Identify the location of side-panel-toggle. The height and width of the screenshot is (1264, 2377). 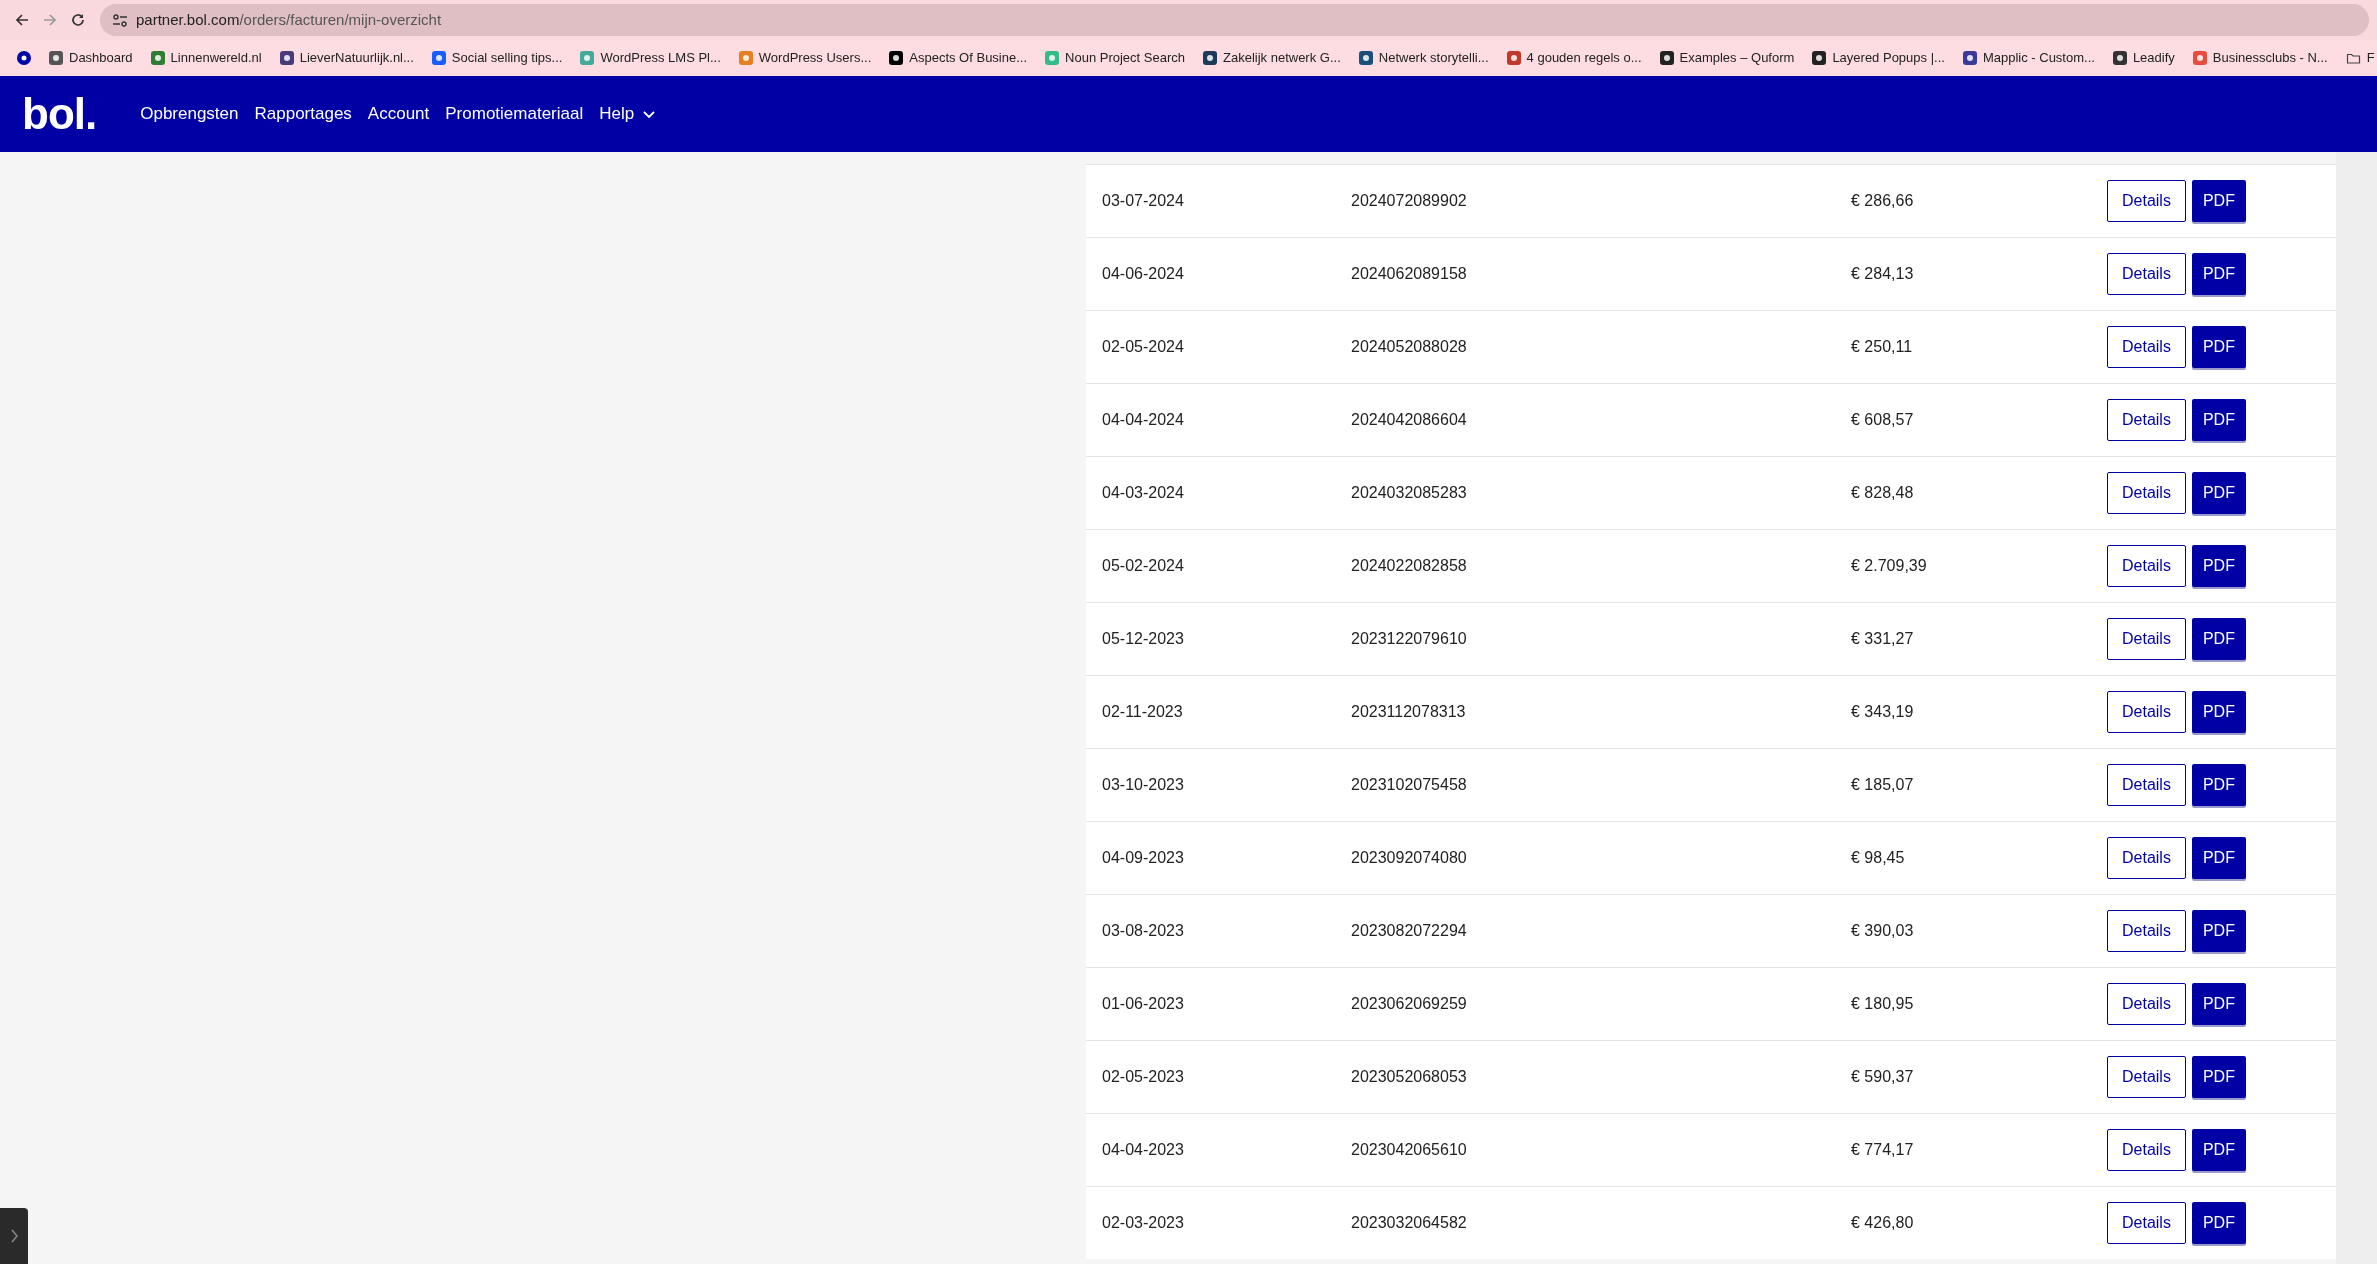
(14, 1236).